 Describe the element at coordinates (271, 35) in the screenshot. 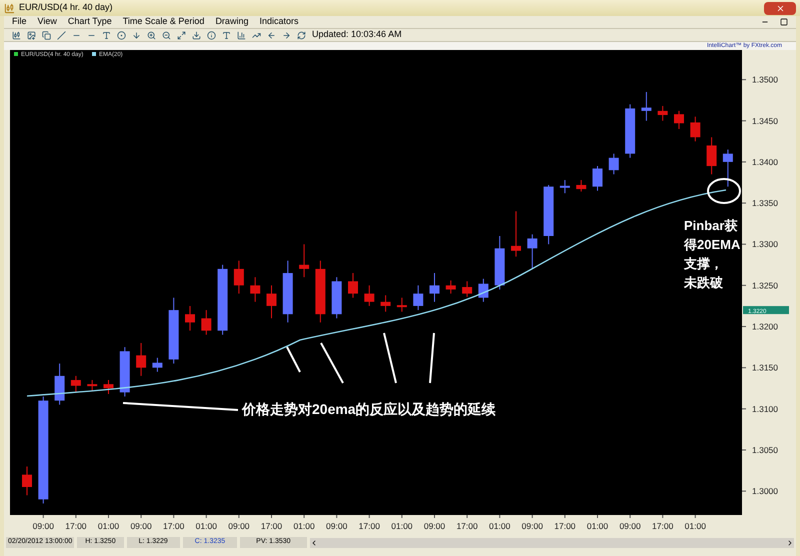

I see `left-arrow-icon` at that location.